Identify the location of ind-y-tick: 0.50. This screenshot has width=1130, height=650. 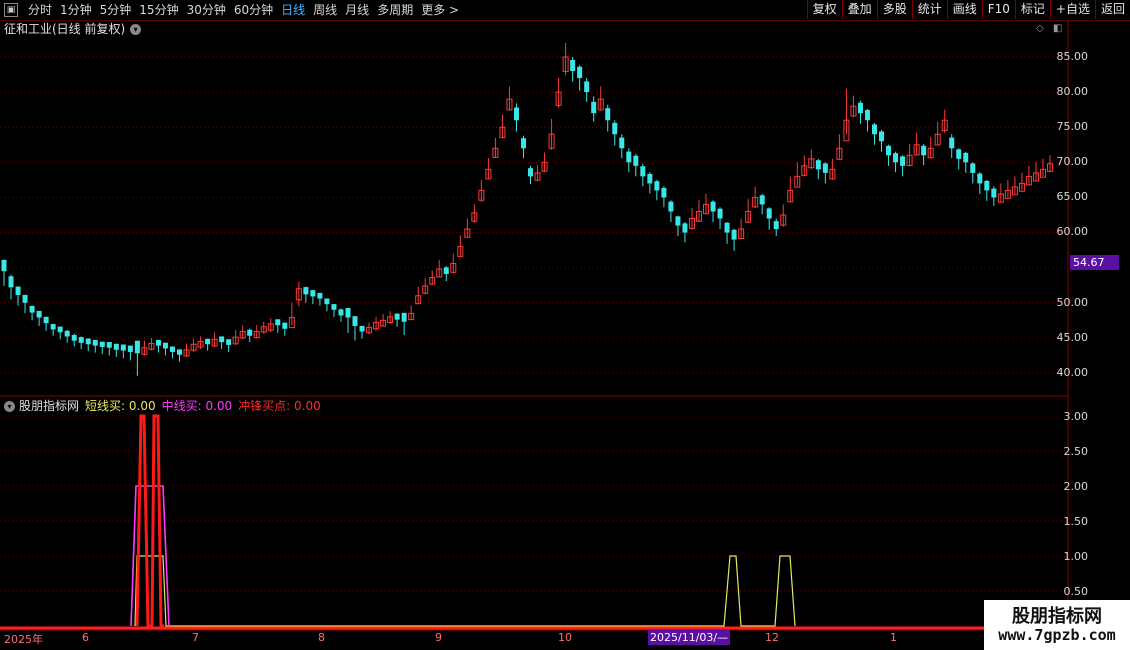
(1076, 591).